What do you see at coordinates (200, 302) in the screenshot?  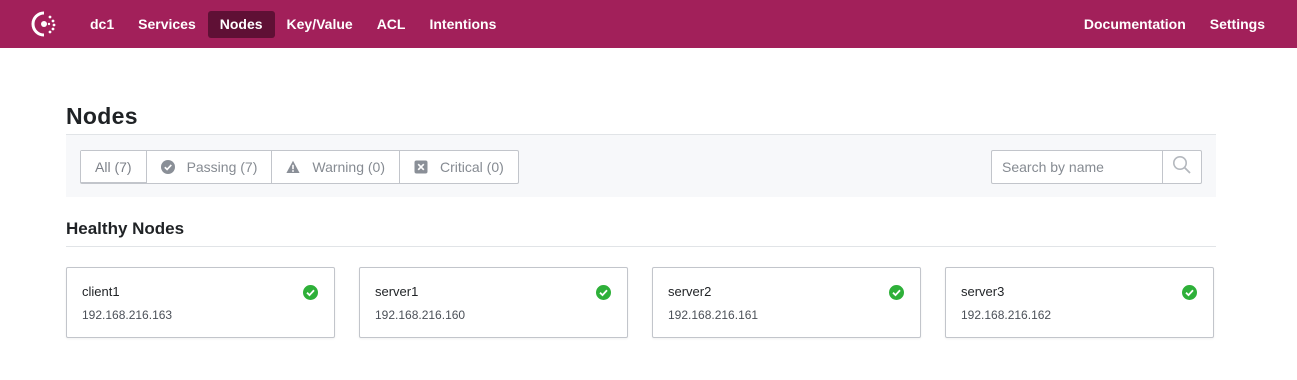 I see `node-card: client1 192.168.216.163` at bounding box center [200, 302].